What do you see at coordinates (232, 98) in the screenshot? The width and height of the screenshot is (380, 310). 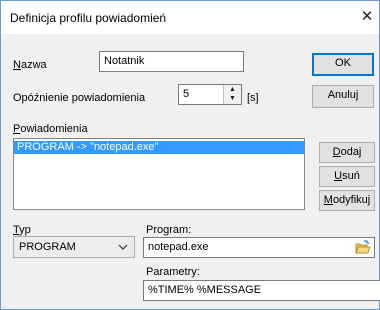 I see `spin-down-icon: ▼` at bounding box center [232, 98].